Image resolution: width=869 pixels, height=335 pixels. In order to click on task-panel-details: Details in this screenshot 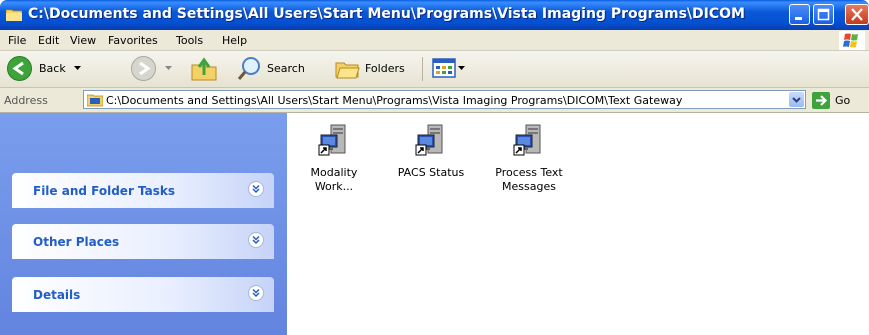, I will do `click(143, 294)`.